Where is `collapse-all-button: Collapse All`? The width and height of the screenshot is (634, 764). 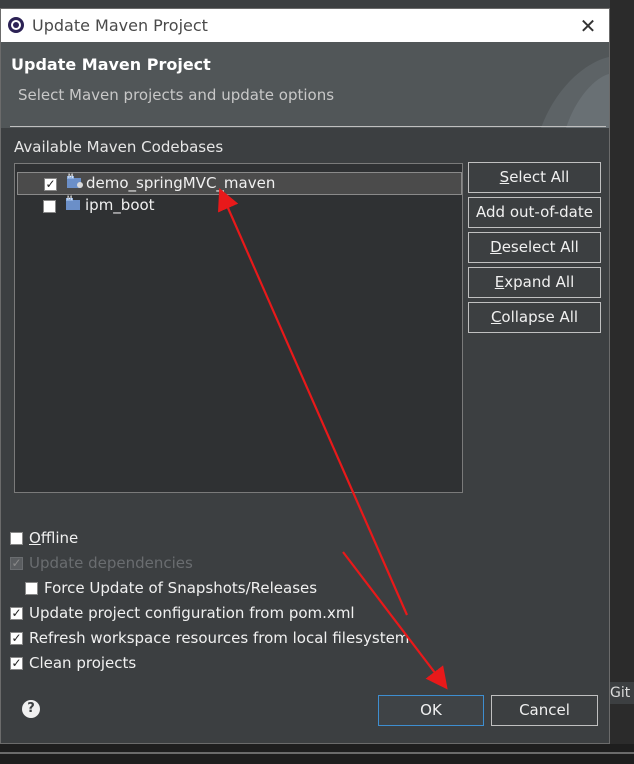 collapse-all-button: Collapse All is located at coordinates (534, 317).